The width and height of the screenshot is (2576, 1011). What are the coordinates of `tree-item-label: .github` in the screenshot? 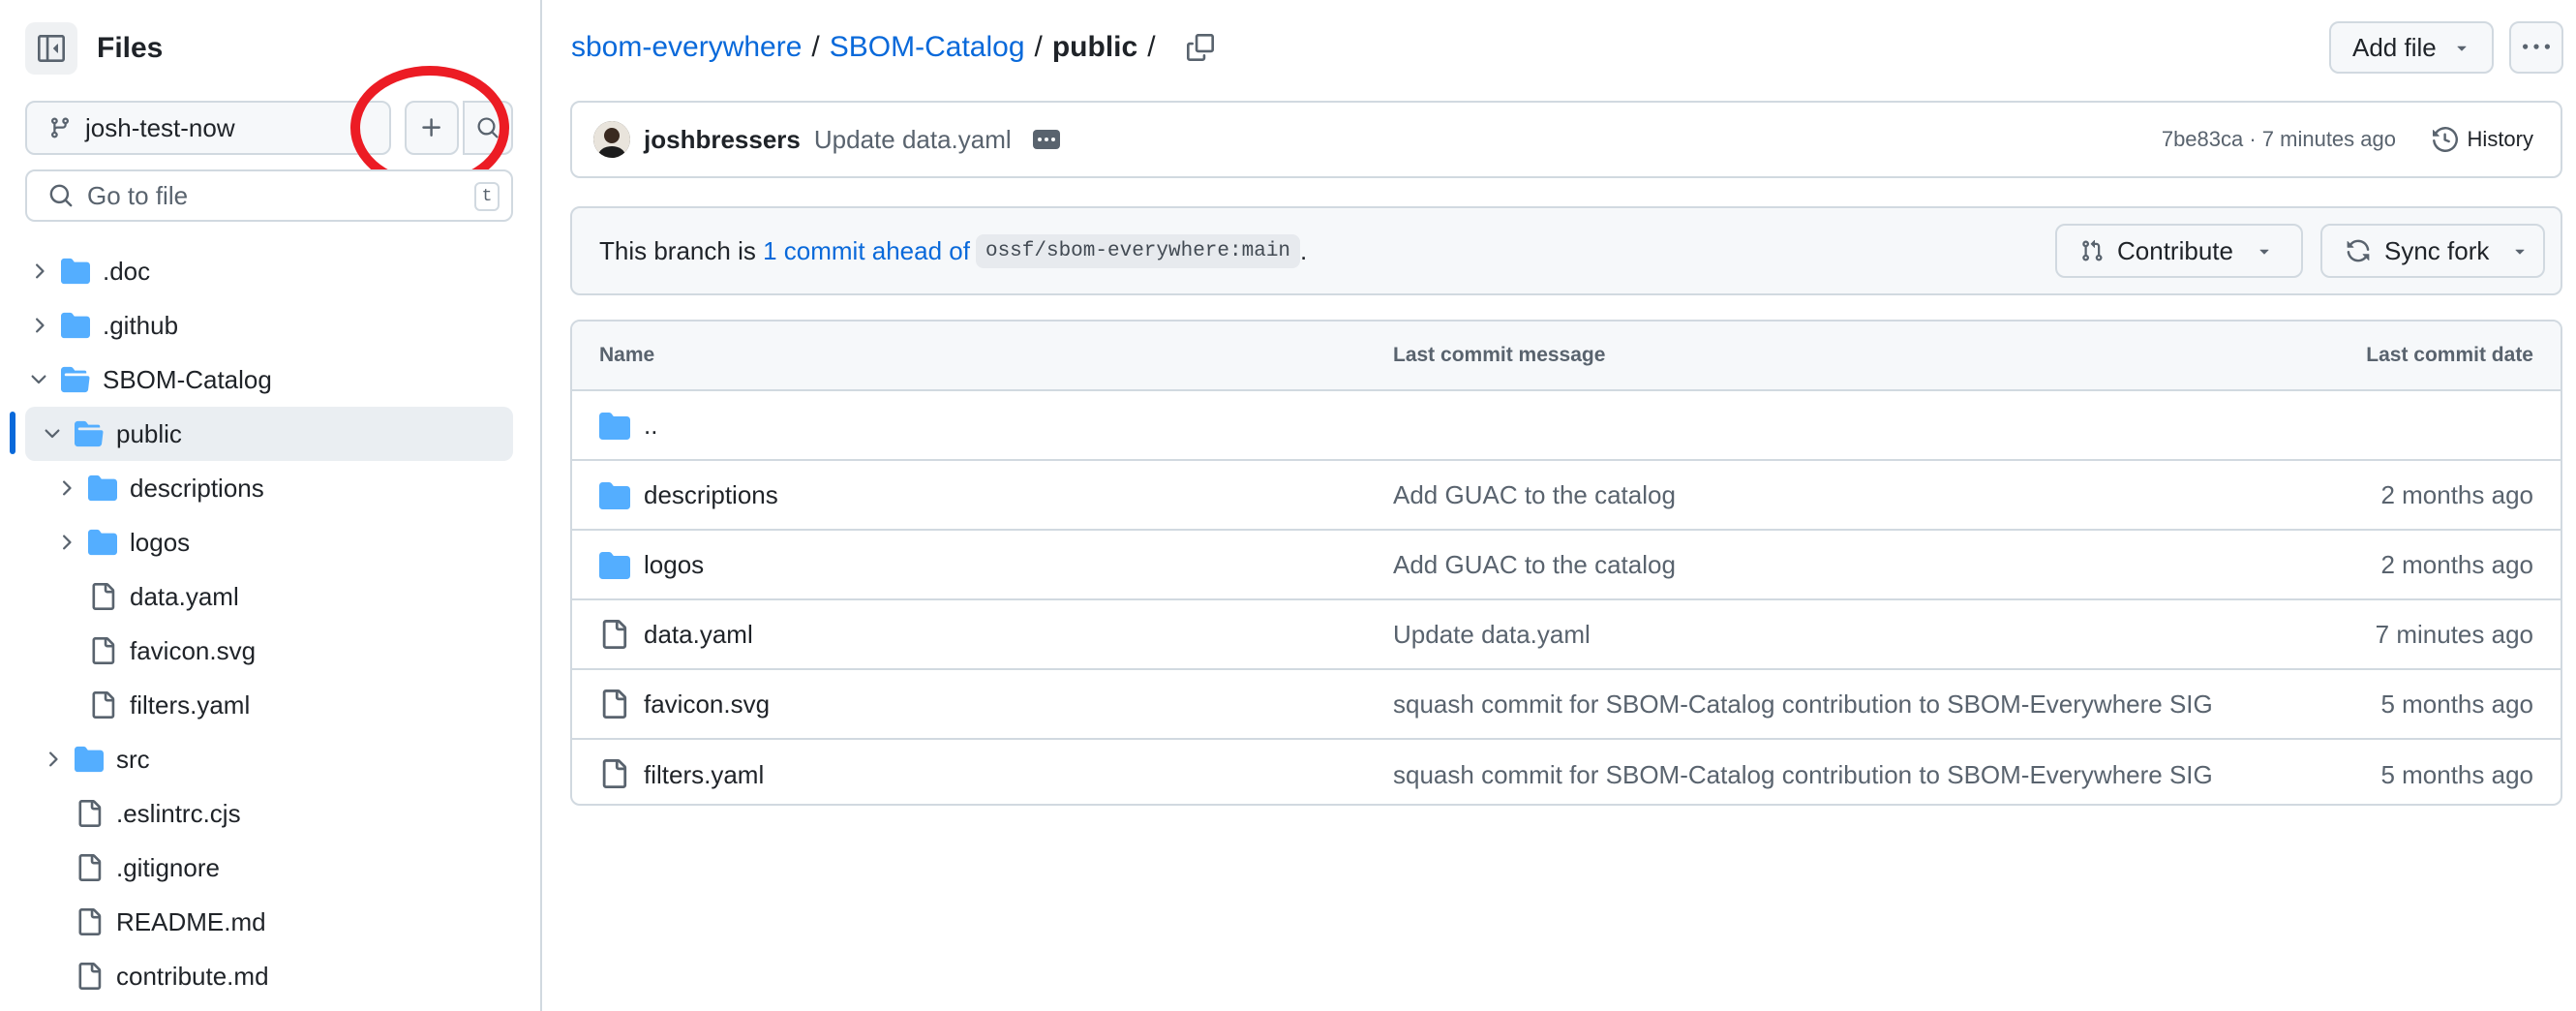 It's located at (141, 325).